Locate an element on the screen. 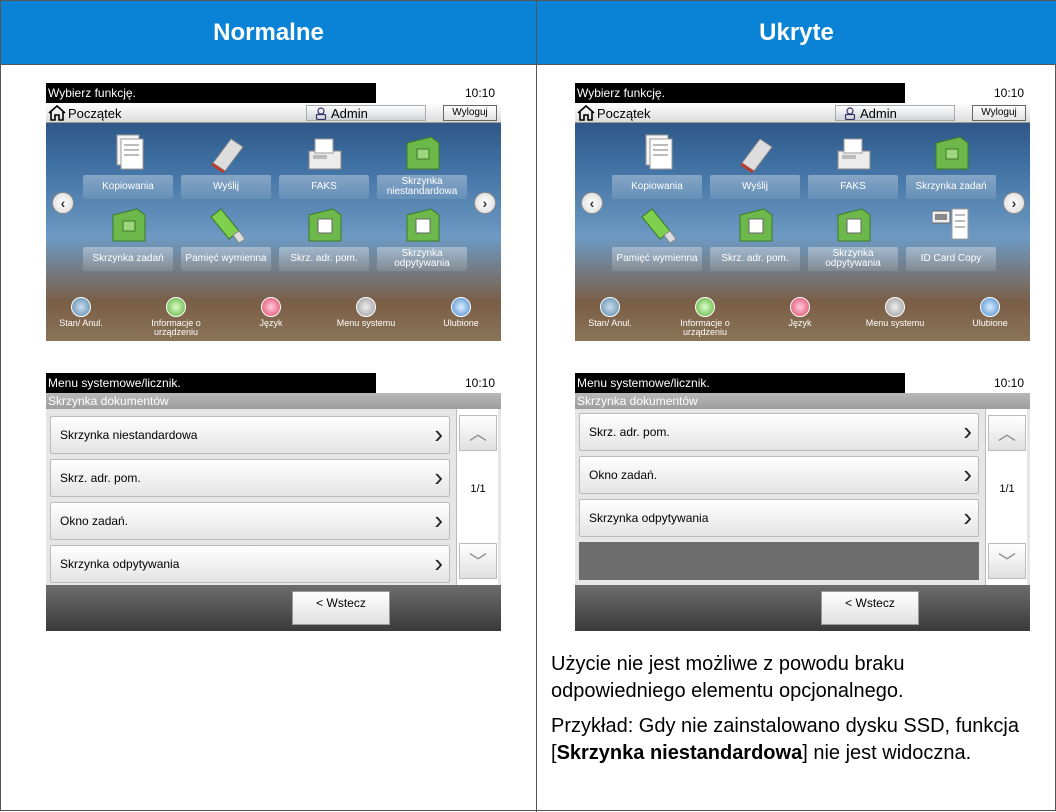  device-info-icon is located at coordinates (176, 307).